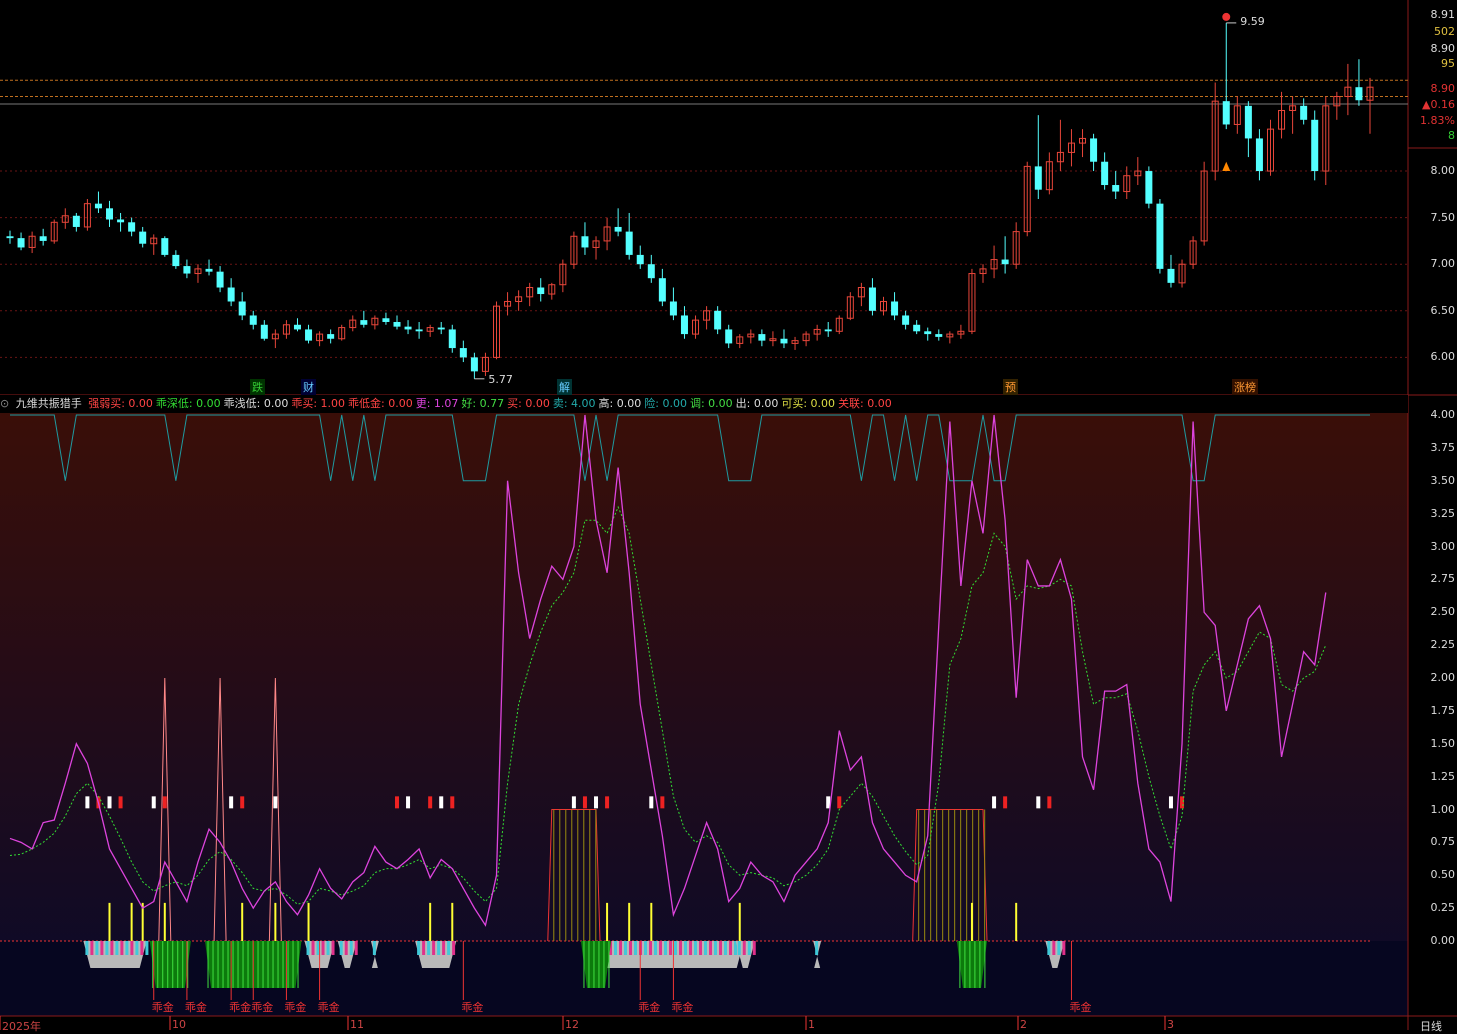  Describe the element at coordinates (1443, 645) in the screenshot. I see `indicator-tick-label: 2.25` at that location.